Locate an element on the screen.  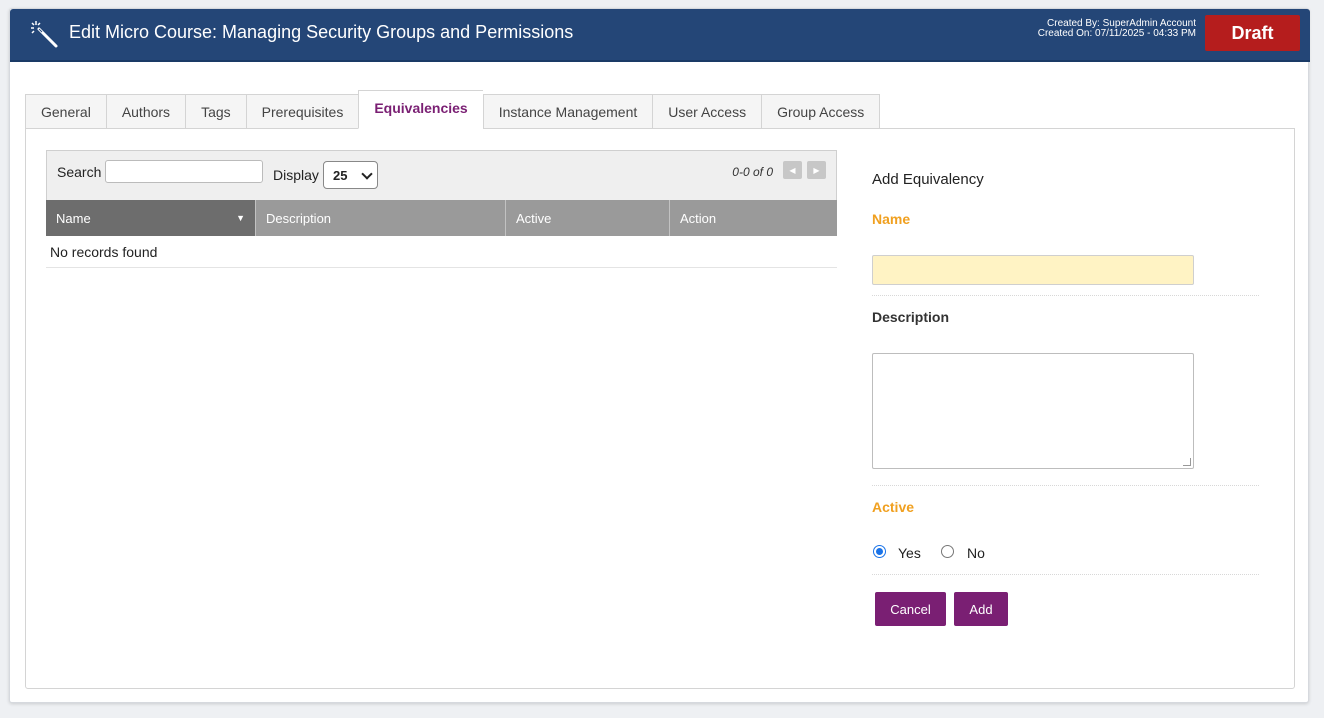
active-no-radio is located at coordinates (947, 551).